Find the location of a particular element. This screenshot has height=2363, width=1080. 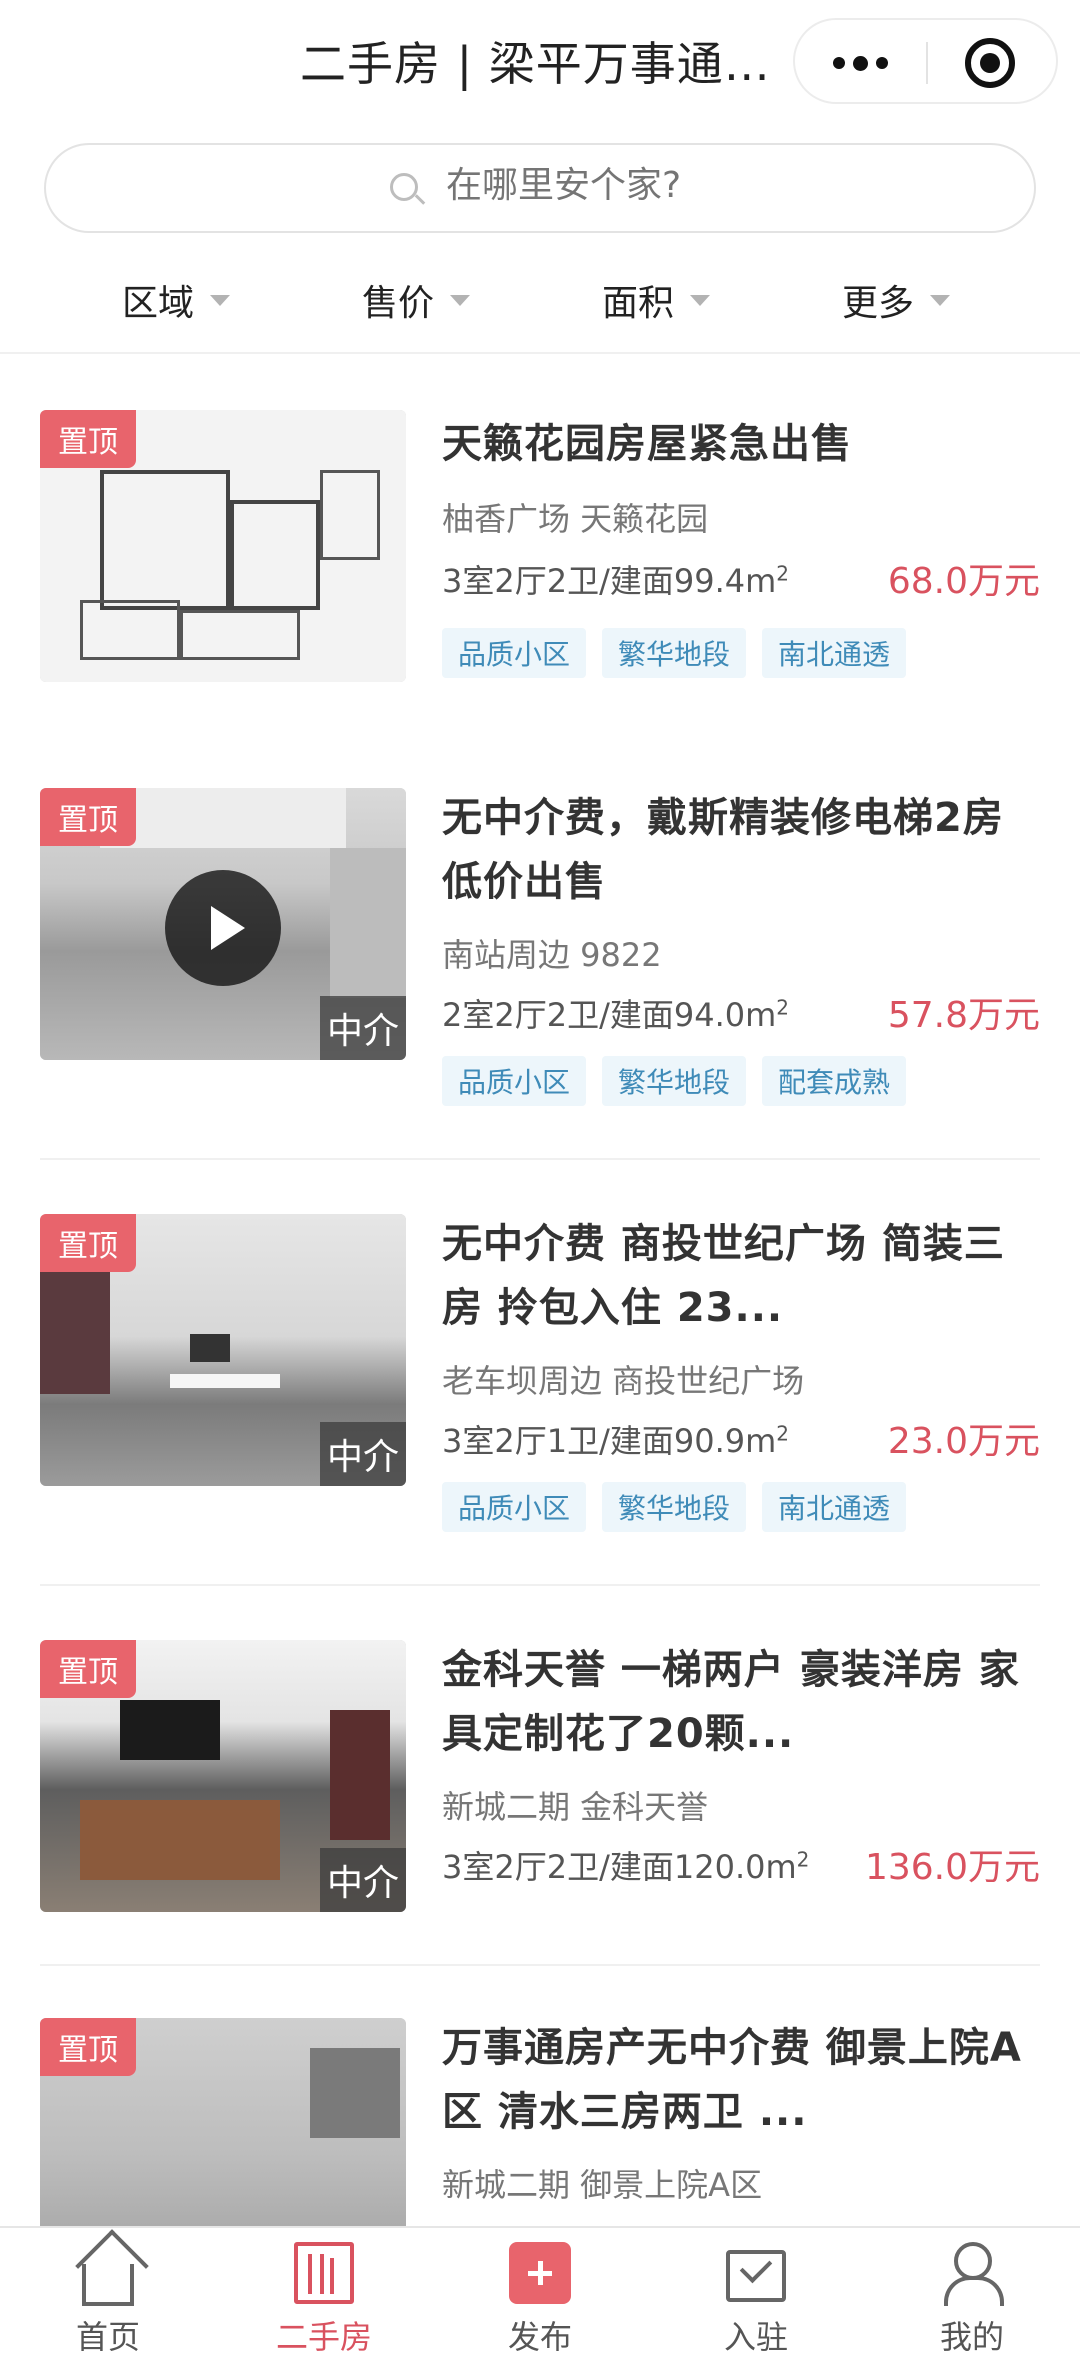

spec-text: 3室2厅2卫/建面99.4m is located at coordinates (609, 581).